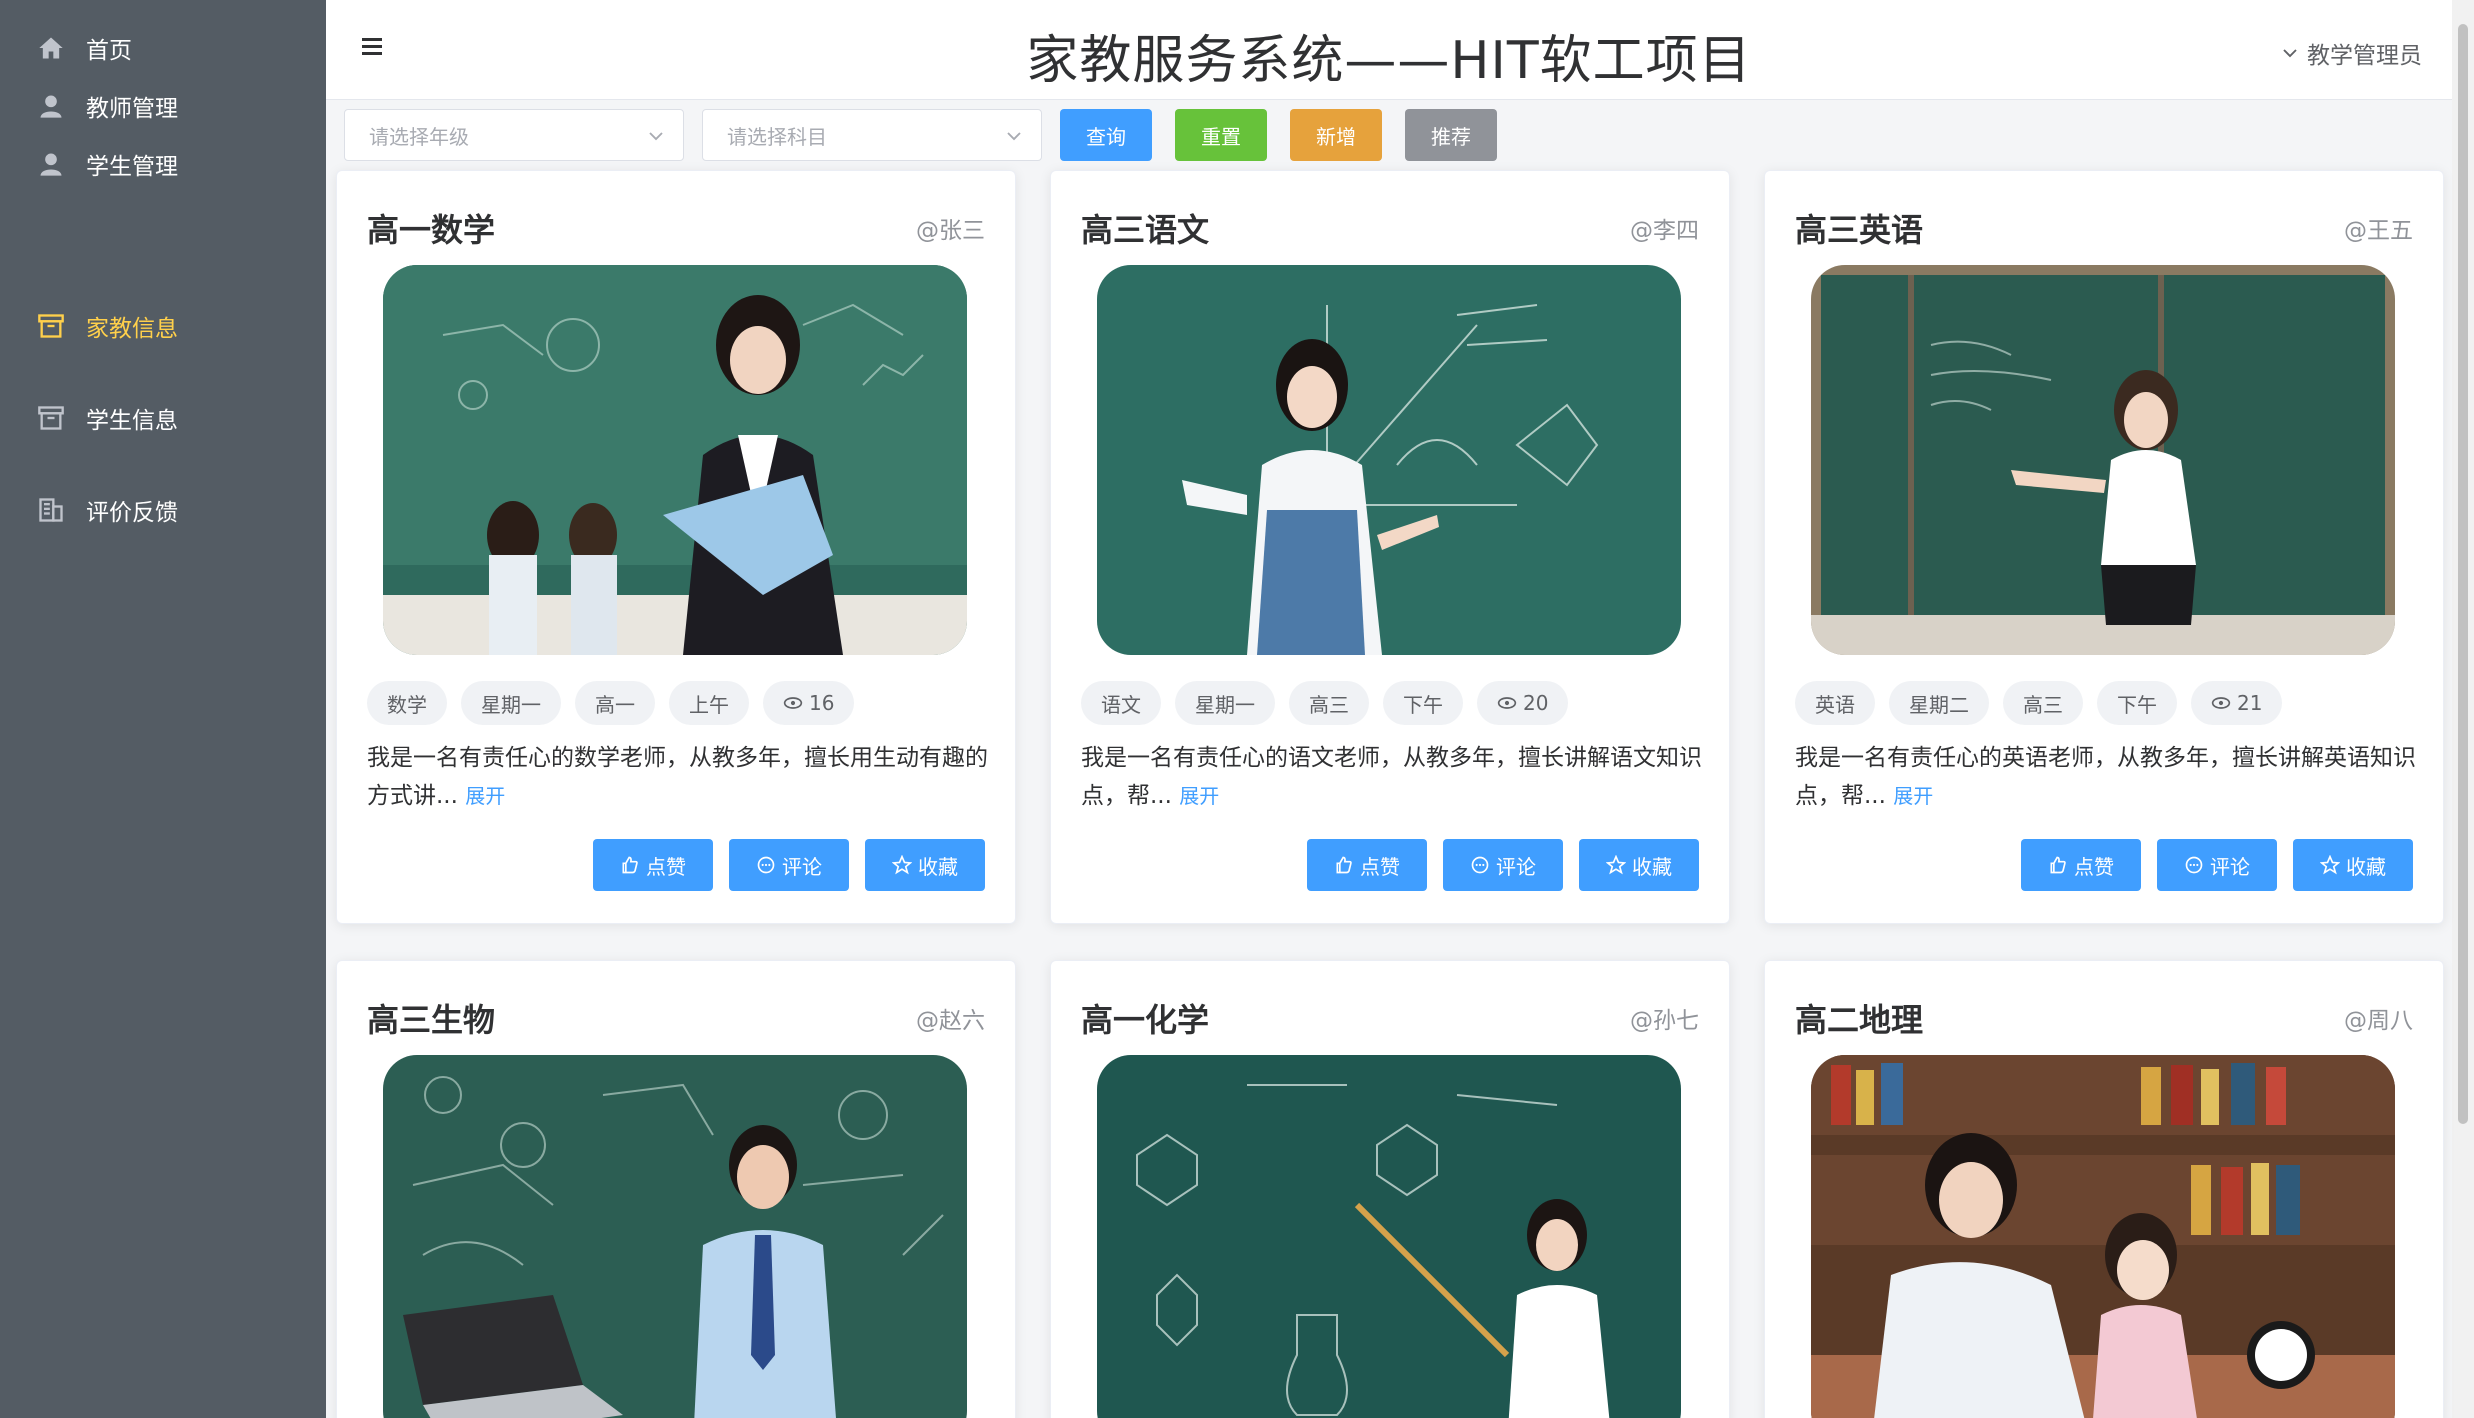 This screenshot has height=1418, width=2474. I want to click on recommend-button: 推荐, so click(1451, 135).